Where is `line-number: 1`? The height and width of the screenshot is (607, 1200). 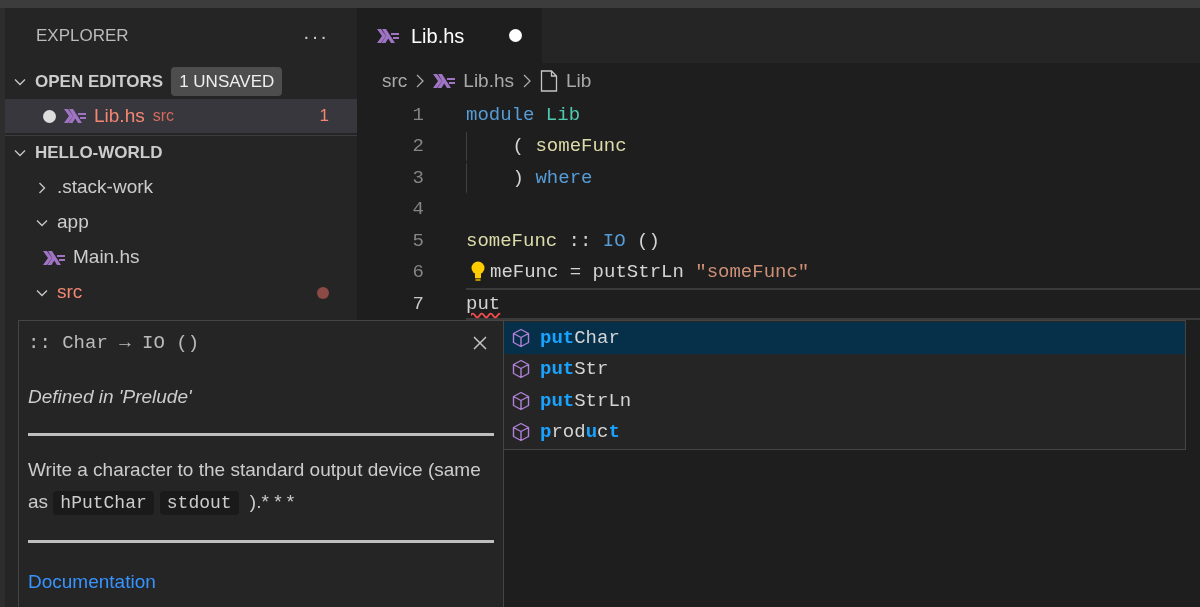
line-number: 1 is located at coordinates (417, 115).